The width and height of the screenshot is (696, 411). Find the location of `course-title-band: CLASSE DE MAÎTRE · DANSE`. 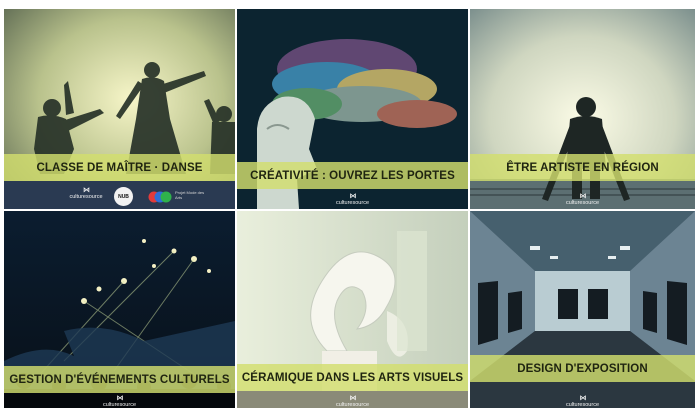

course-title-band: CLASSE DE MAÎTRE · DANSE is located at coordinates (119, 167).